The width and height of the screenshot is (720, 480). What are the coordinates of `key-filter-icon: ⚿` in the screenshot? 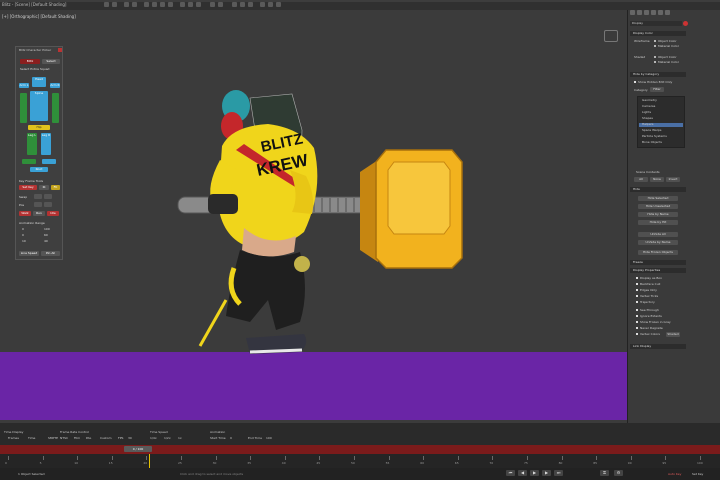 It's located at (604, 473).